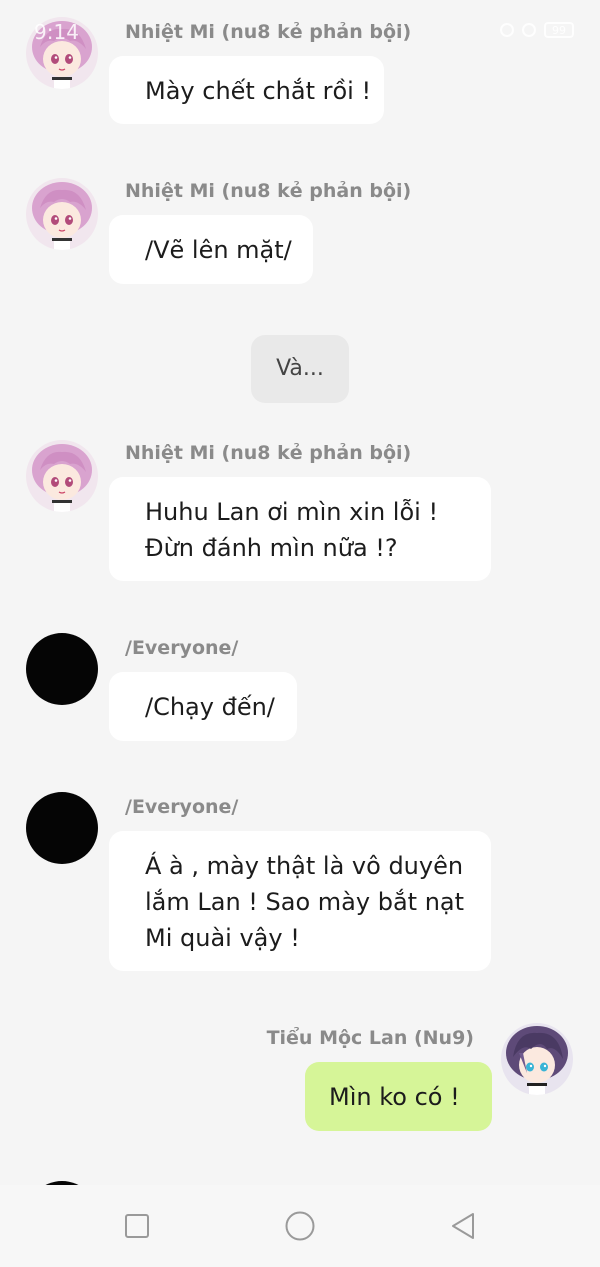  I want to click on message-text: Đừn đánh mìn nữa !?, so click(271, 548).